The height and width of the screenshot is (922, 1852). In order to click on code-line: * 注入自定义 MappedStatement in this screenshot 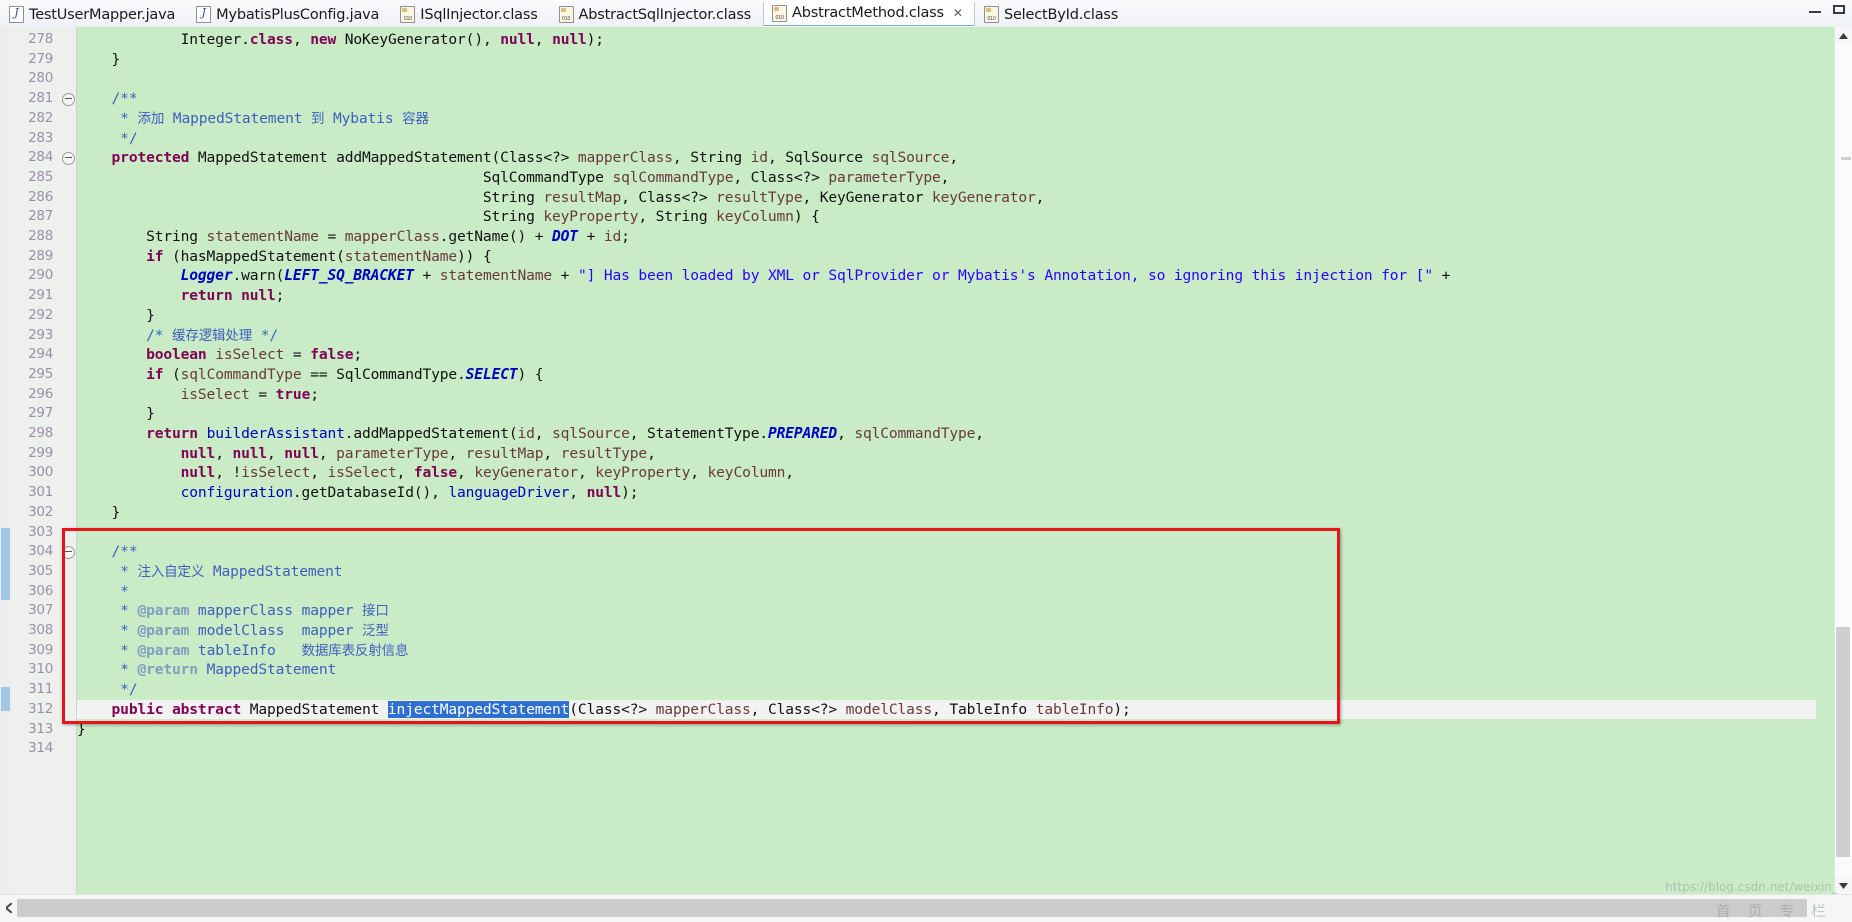, I will do `click(209, 572)`.